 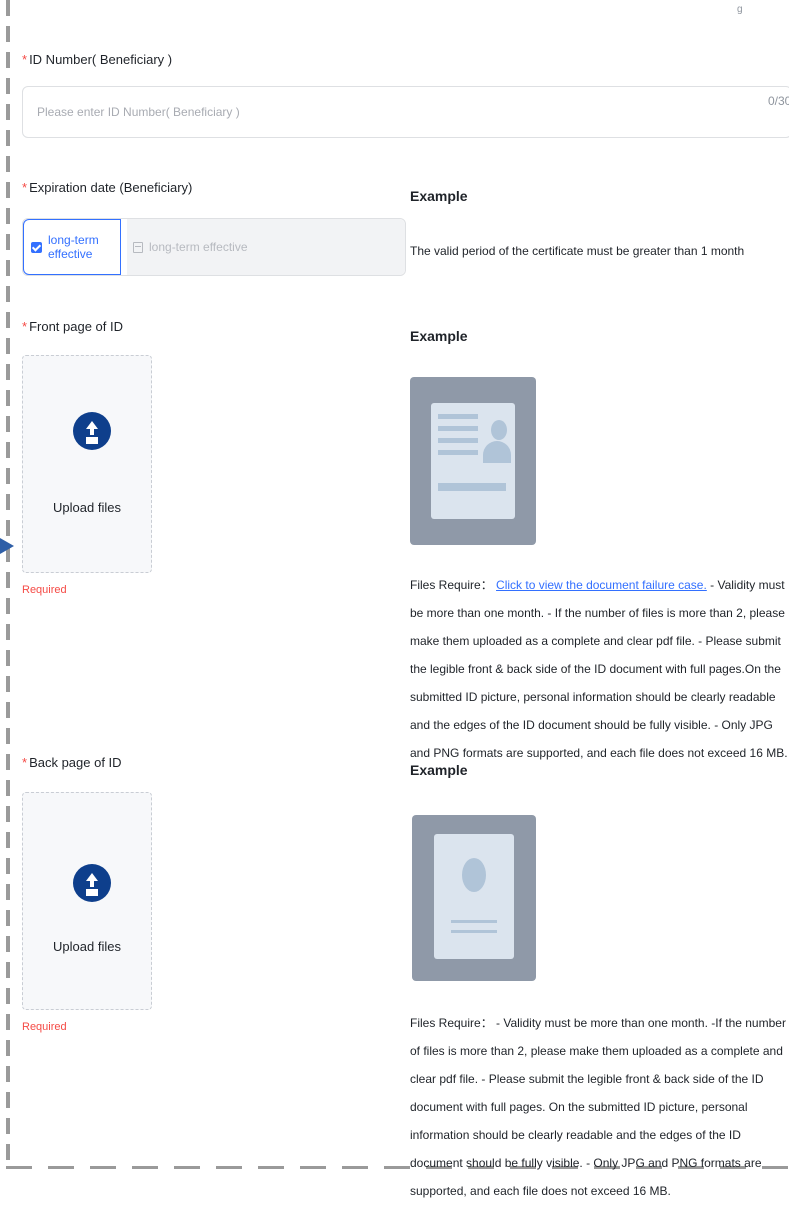 I want to click on long-term-checkbox: long-term effective, so click(x=72, y=247).